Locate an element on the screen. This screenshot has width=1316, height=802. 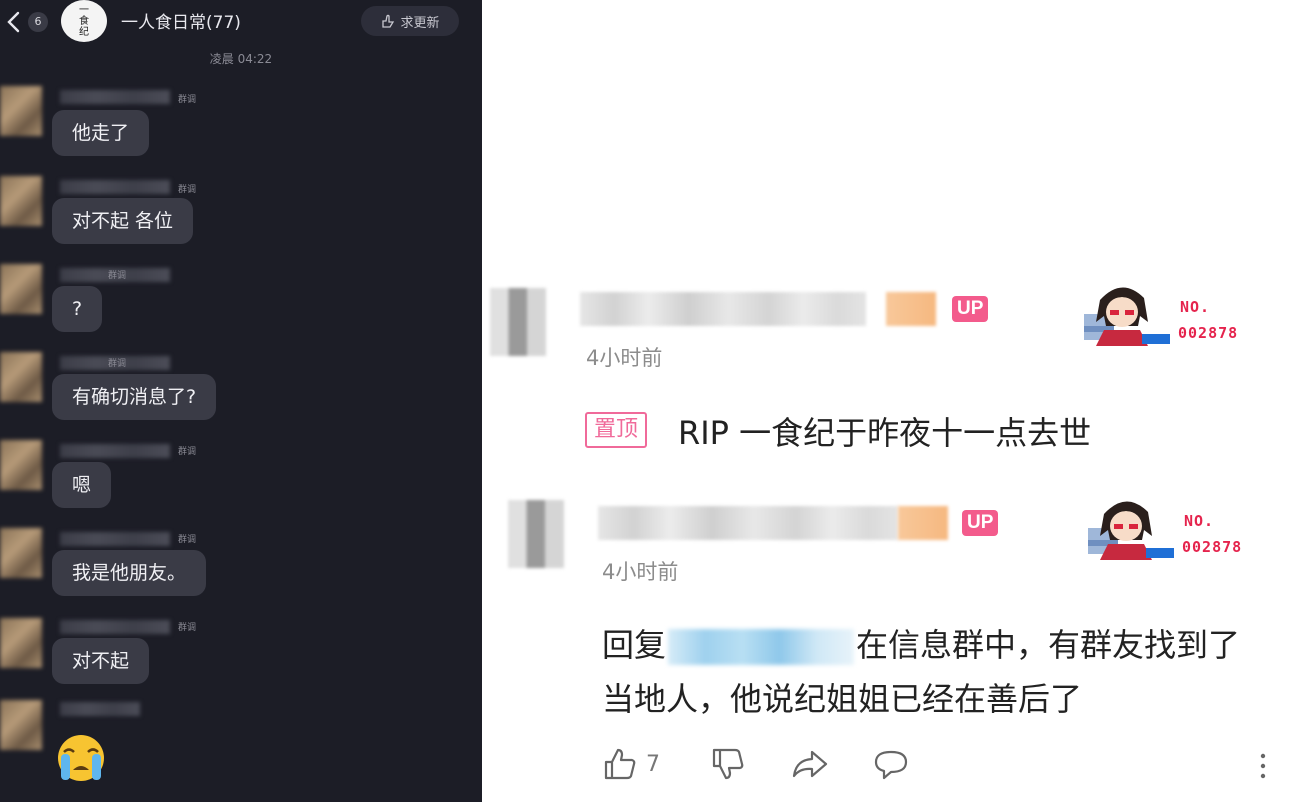
like-button: 7 is located at coordinates (631, 764).